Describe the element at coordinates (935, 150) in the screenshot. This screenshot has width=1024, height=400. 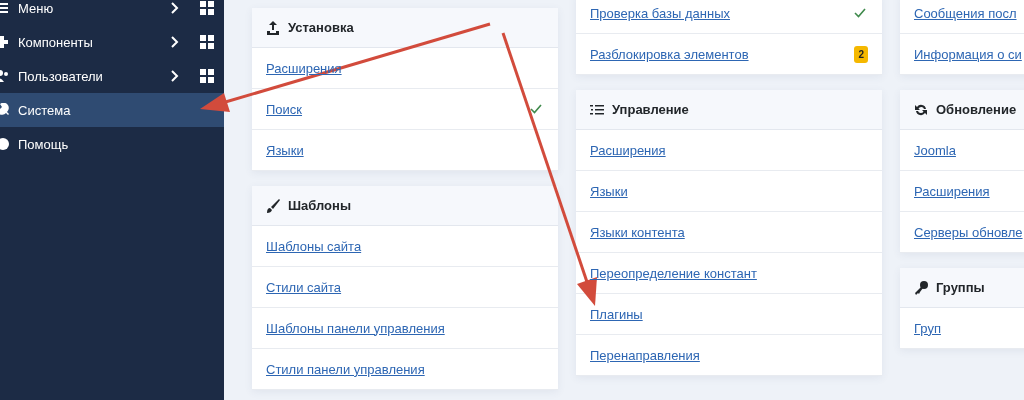
I see `menu-link: Joomla` at that location.